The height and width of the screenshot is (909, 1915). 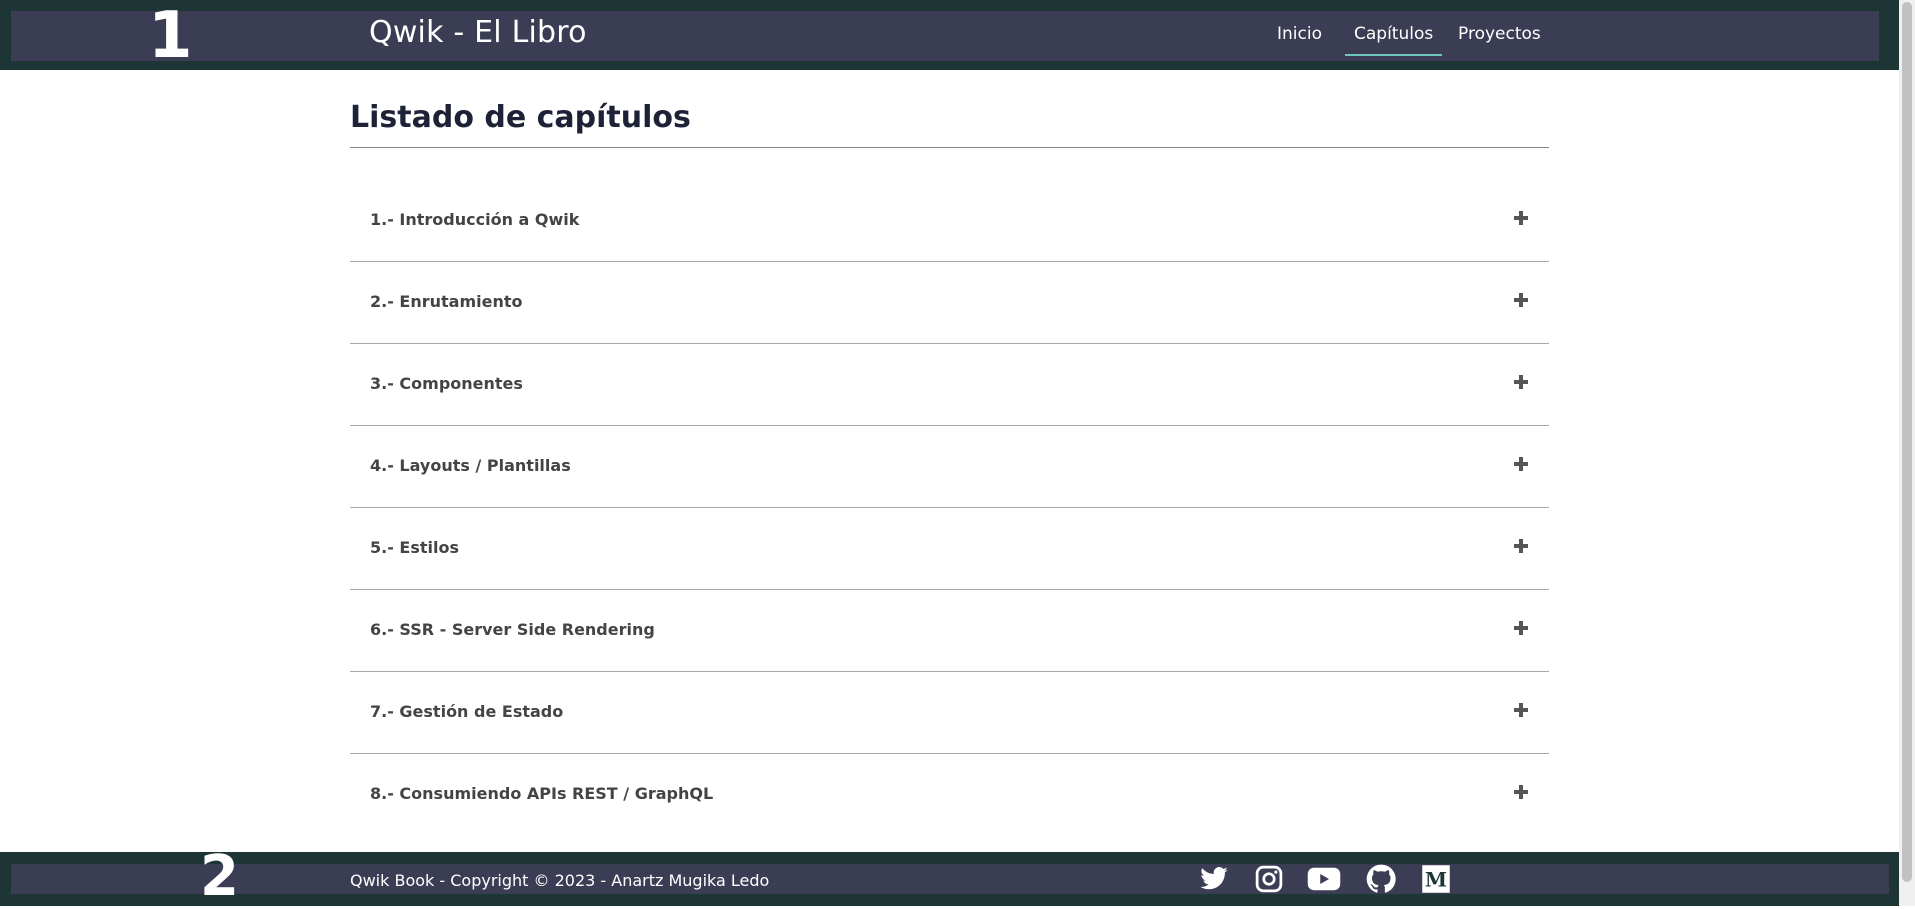 What do you see at coordinates (1269, 879) in the screenshot?
I see `instagram-icon` at bounding box center [1269, 879].